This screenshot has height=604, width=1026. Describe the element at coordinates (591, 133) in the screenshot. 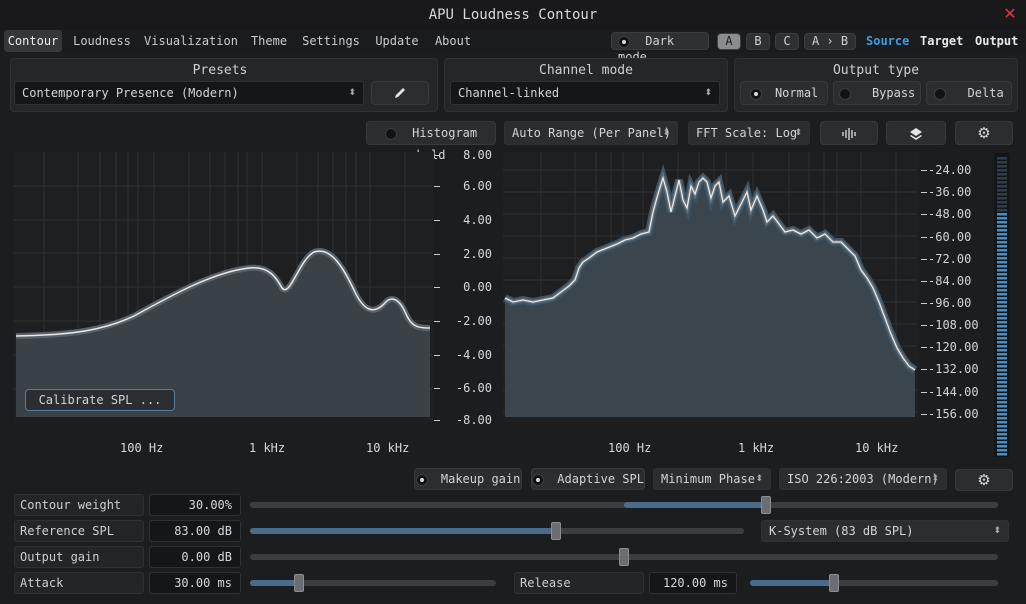

I see `auto-range-dropdown: Auto Range (Per Panel) ⬍` at that location.